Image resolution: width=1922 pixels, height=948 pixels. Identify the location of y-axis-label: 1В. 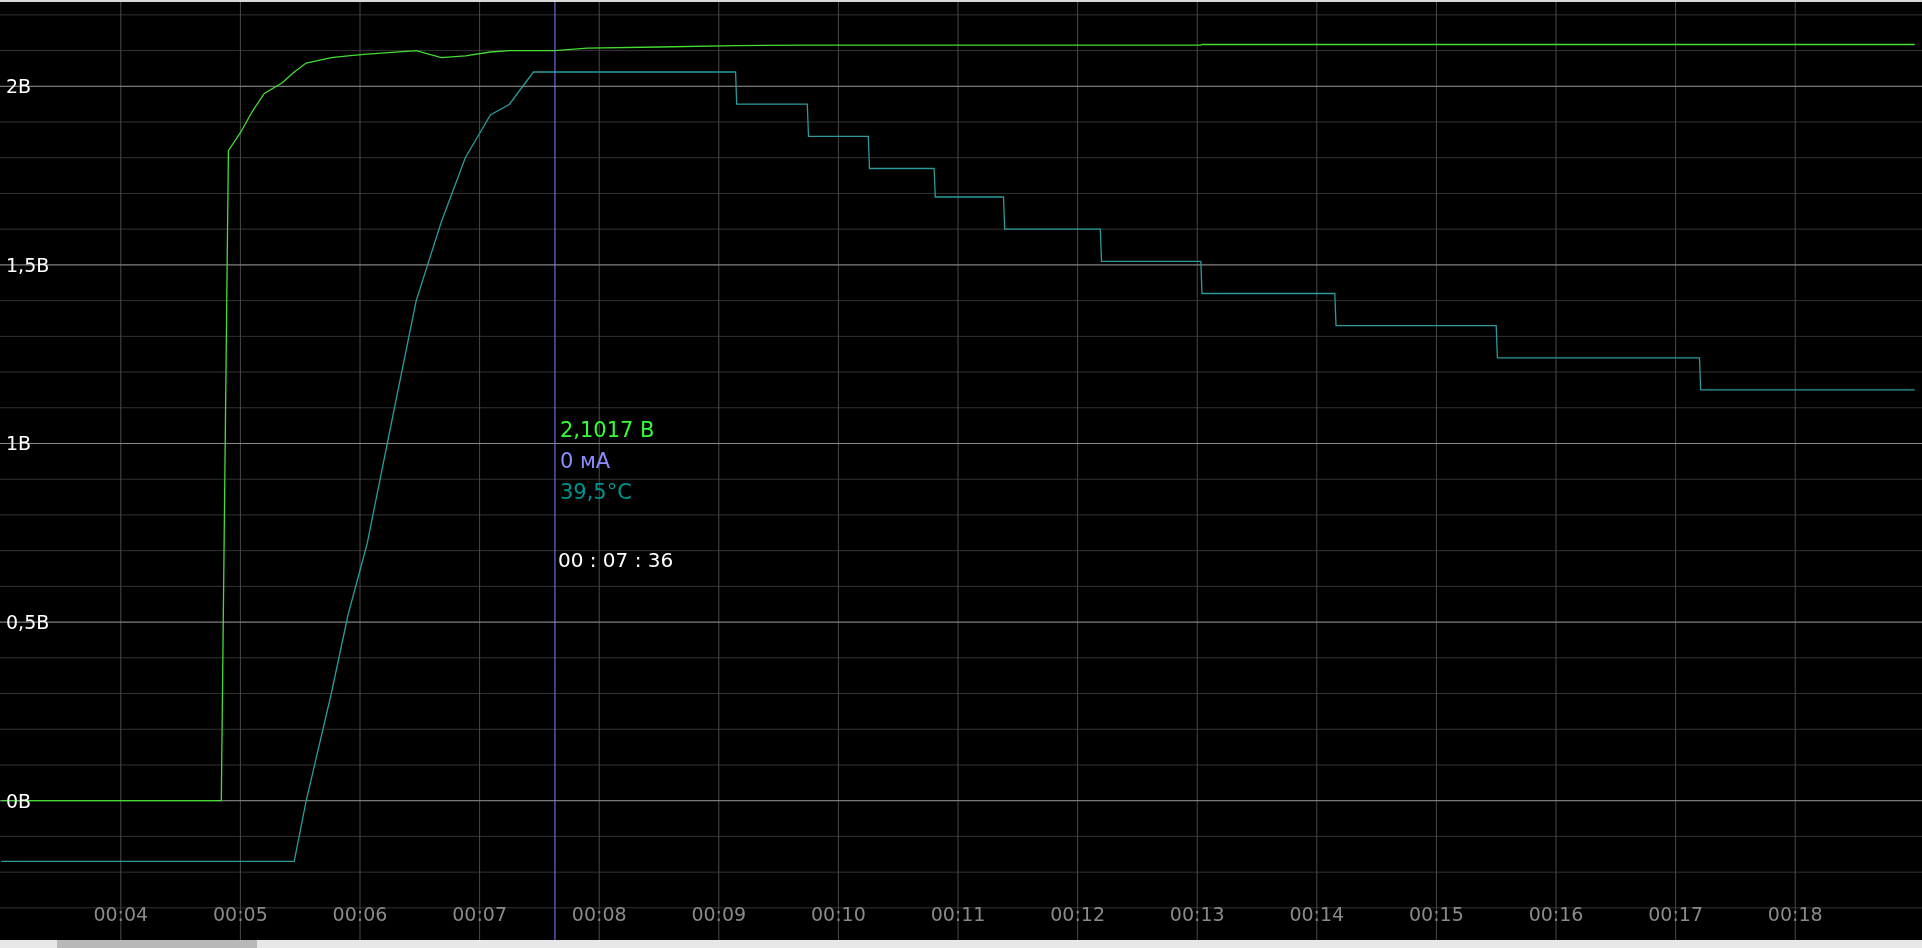
(19, 443).